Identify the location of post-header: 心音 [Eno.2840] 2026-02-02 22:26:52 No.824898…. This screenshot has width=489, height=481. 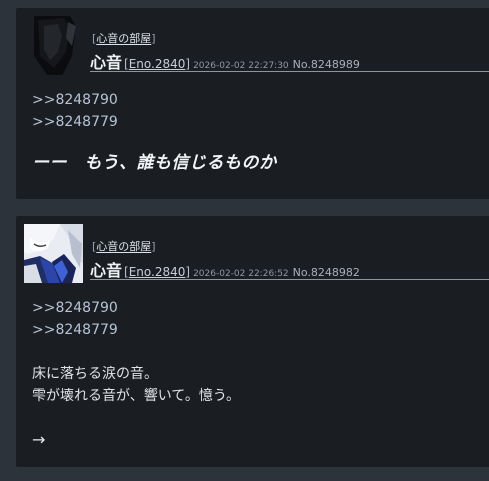
(289, 268).